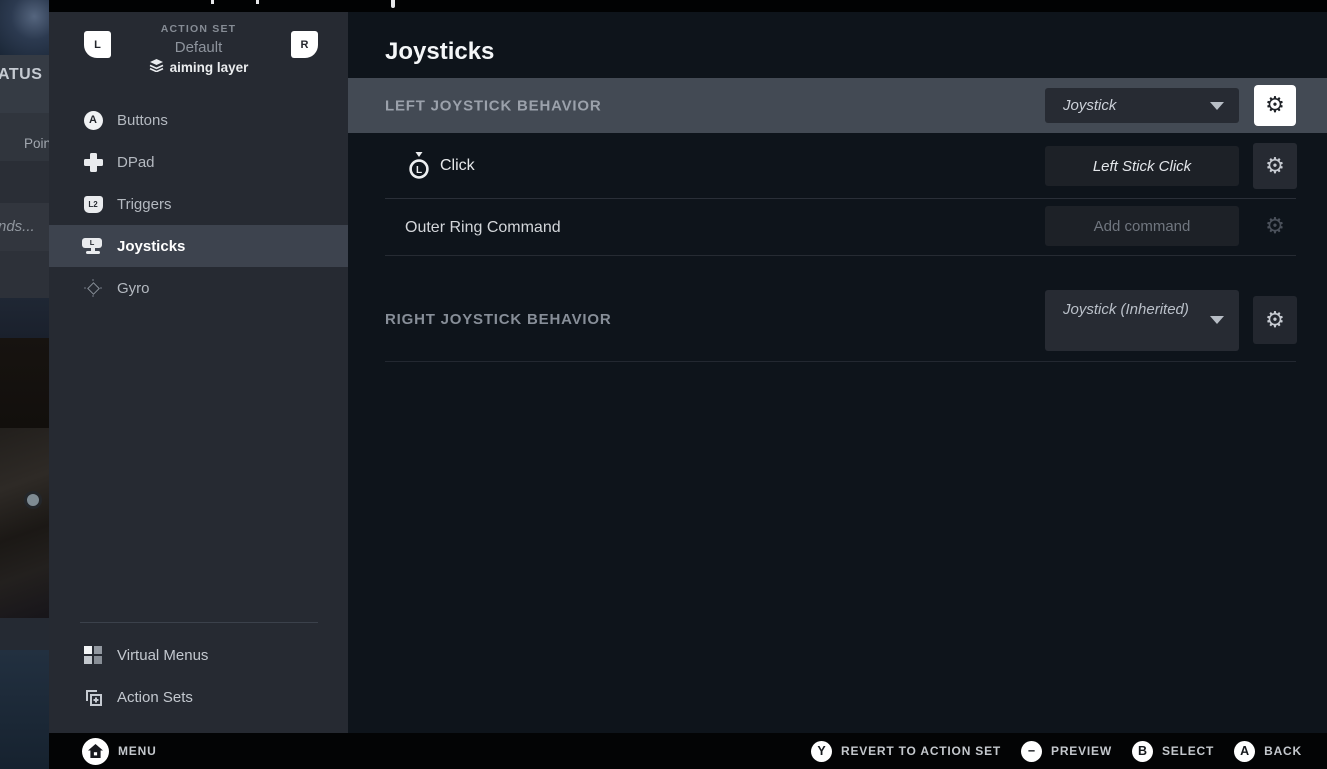 This screenshot has width=1327, height=769. Describe the element at coordinates (198, 162) in the screenshot. I see `sidebar-item-dpad: DPad` at that location.